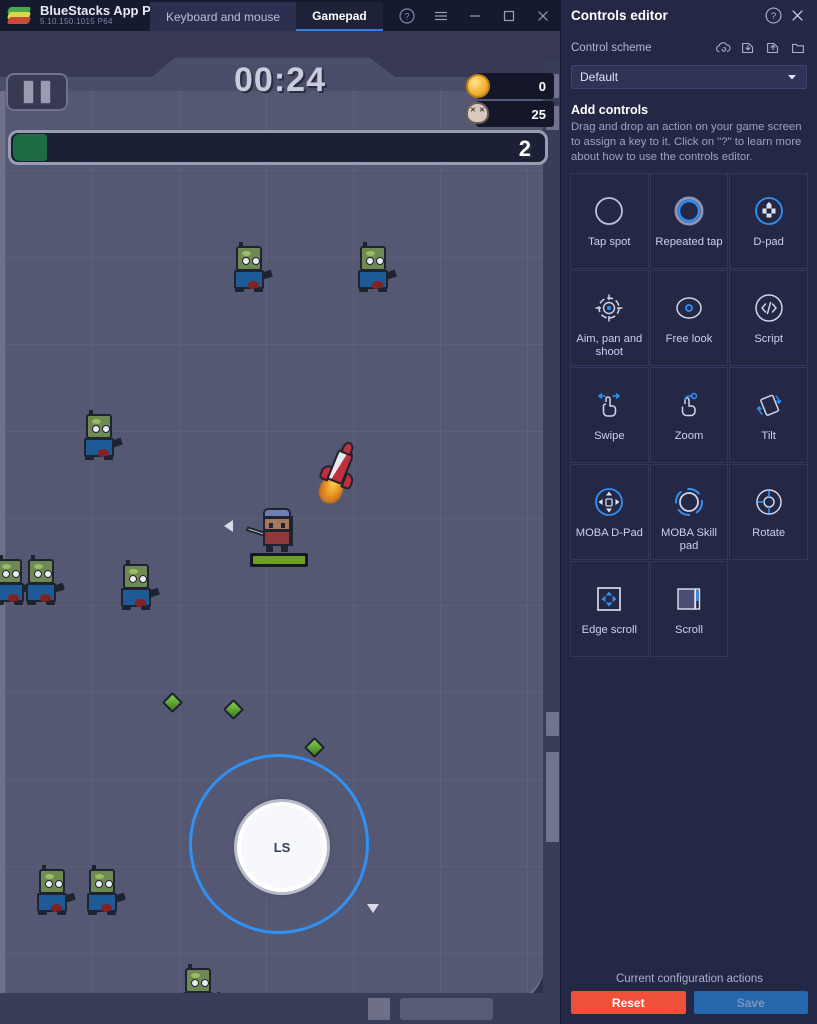 The height and width of the screenshot is (1024, 817). I want to click on panel-footer: Current configuration actions Reset Save, so click(689, 995).